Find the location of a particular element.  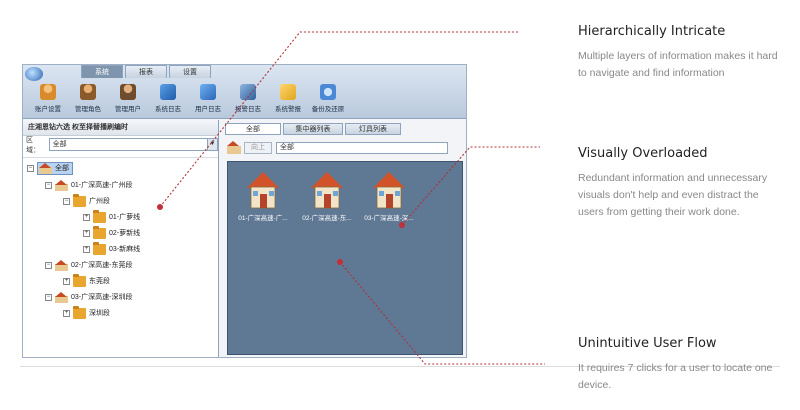

tree-node: + 03-新麻线 is located at coordinates (112, 248).